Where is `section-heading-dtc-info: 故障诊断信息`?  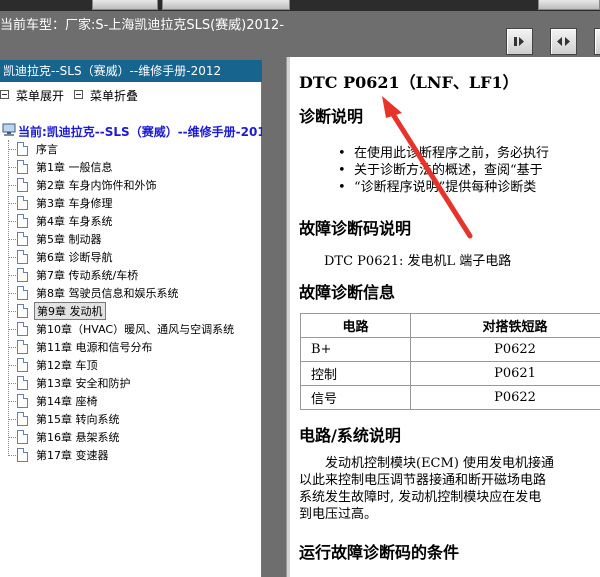
section-heading-dtc-info: 故障诊断信息 is located at coordinates (347, 292).